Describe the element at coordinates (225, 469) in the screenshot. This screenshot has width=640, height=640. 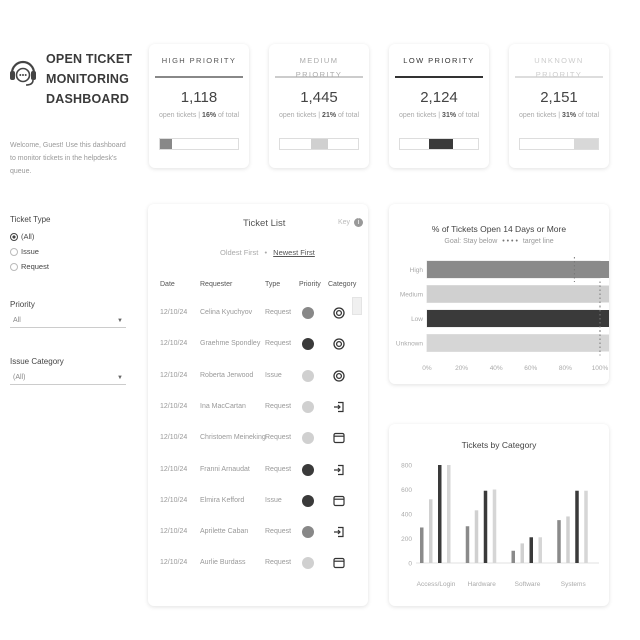
I see `cell-requester: Franni Arnaudat` at that location.